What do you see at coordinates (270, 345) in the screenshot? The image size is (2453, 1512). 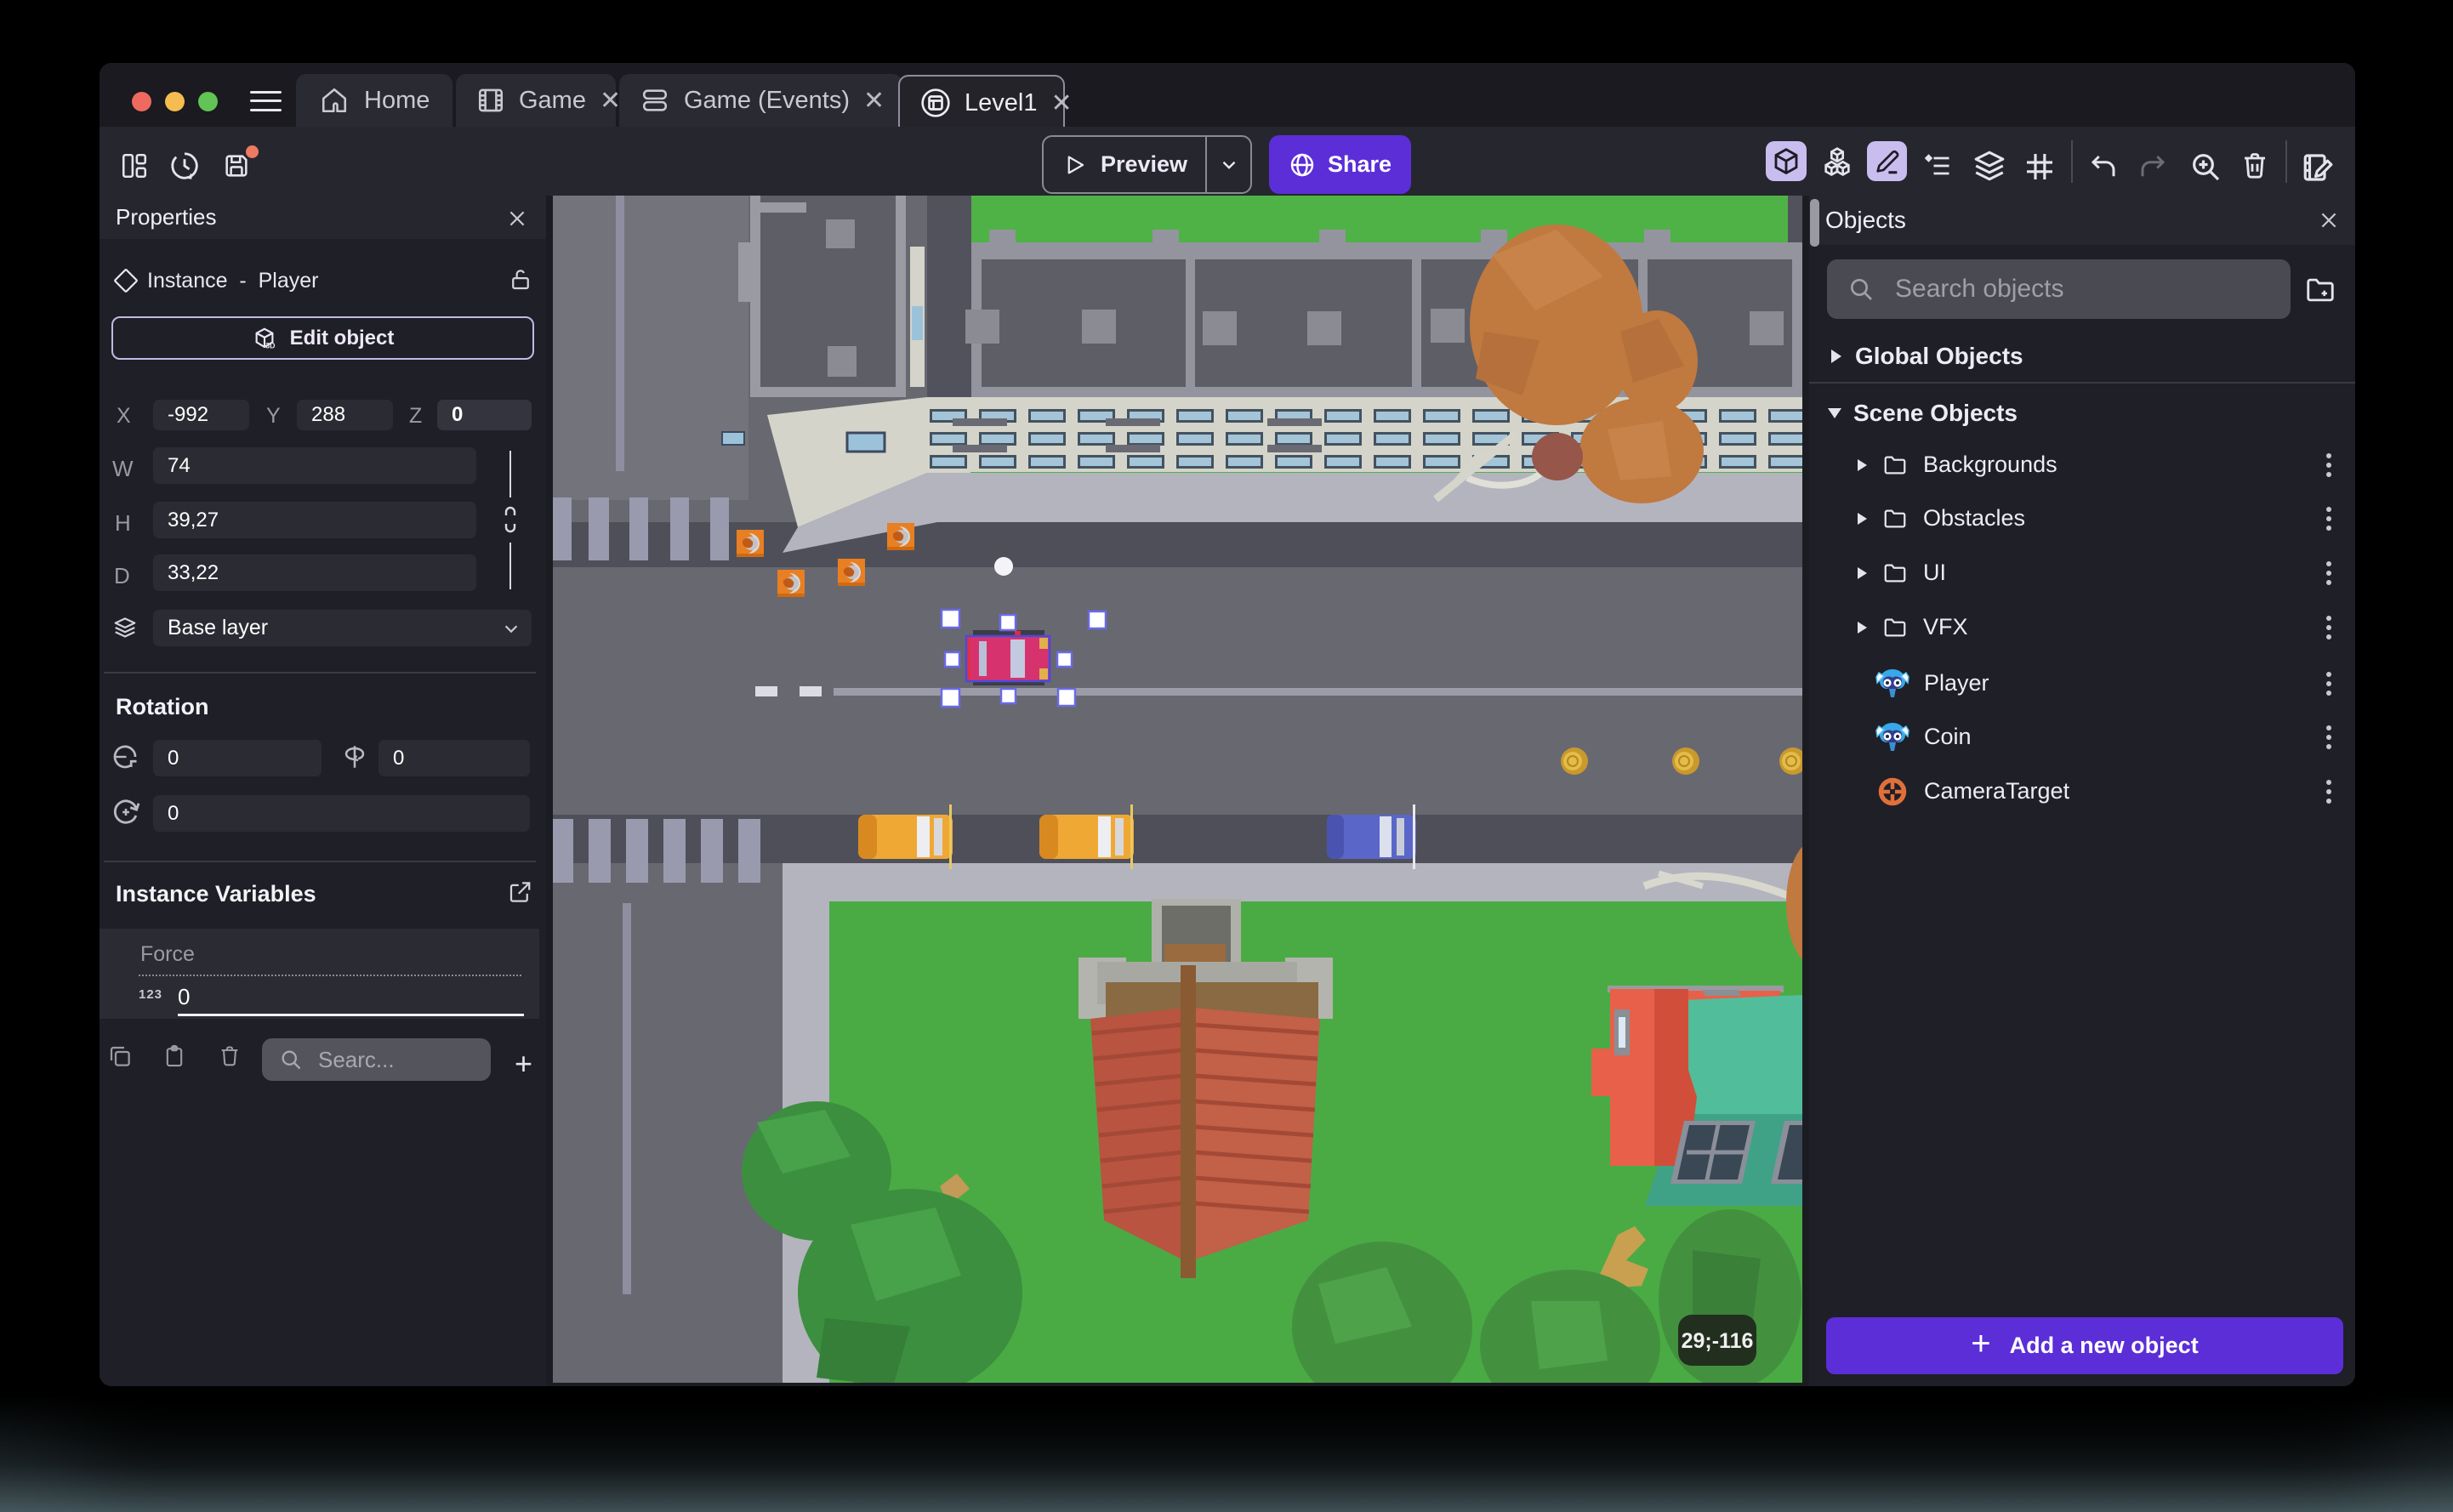 I see `svg-text: 3D` at bounding box center [270, 345].